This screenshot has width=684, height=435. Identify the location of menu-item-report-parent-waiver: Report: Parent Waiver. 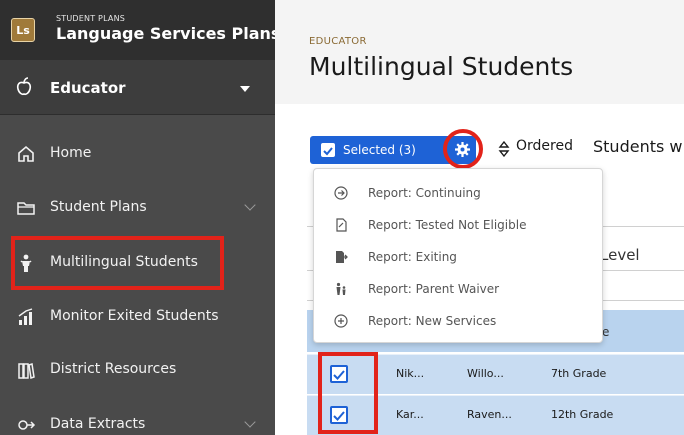
(459, 289).